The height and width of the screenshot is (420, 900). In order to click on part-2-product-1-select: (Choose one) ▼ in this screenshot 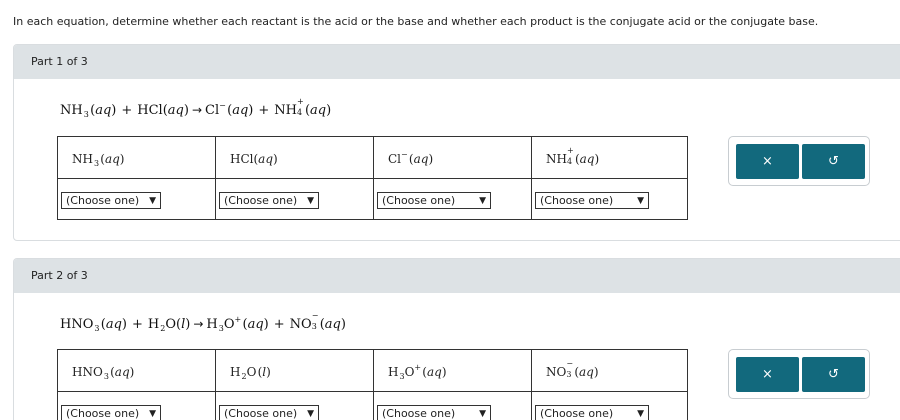, I will do `click(434, 412)`.